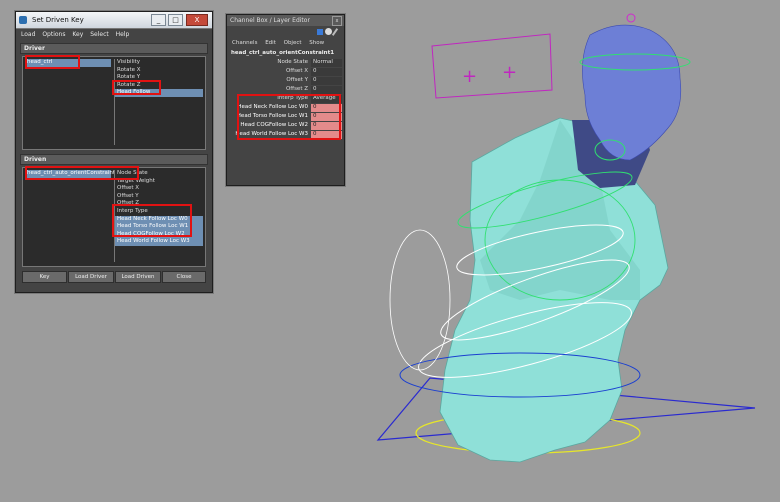 This screenshot has width=780, height=502. Describe the element at coordinates (72, 216) in the screenshot. I see `driven-object-list: head_ctrl_auto_orientConstraint1` at that location.